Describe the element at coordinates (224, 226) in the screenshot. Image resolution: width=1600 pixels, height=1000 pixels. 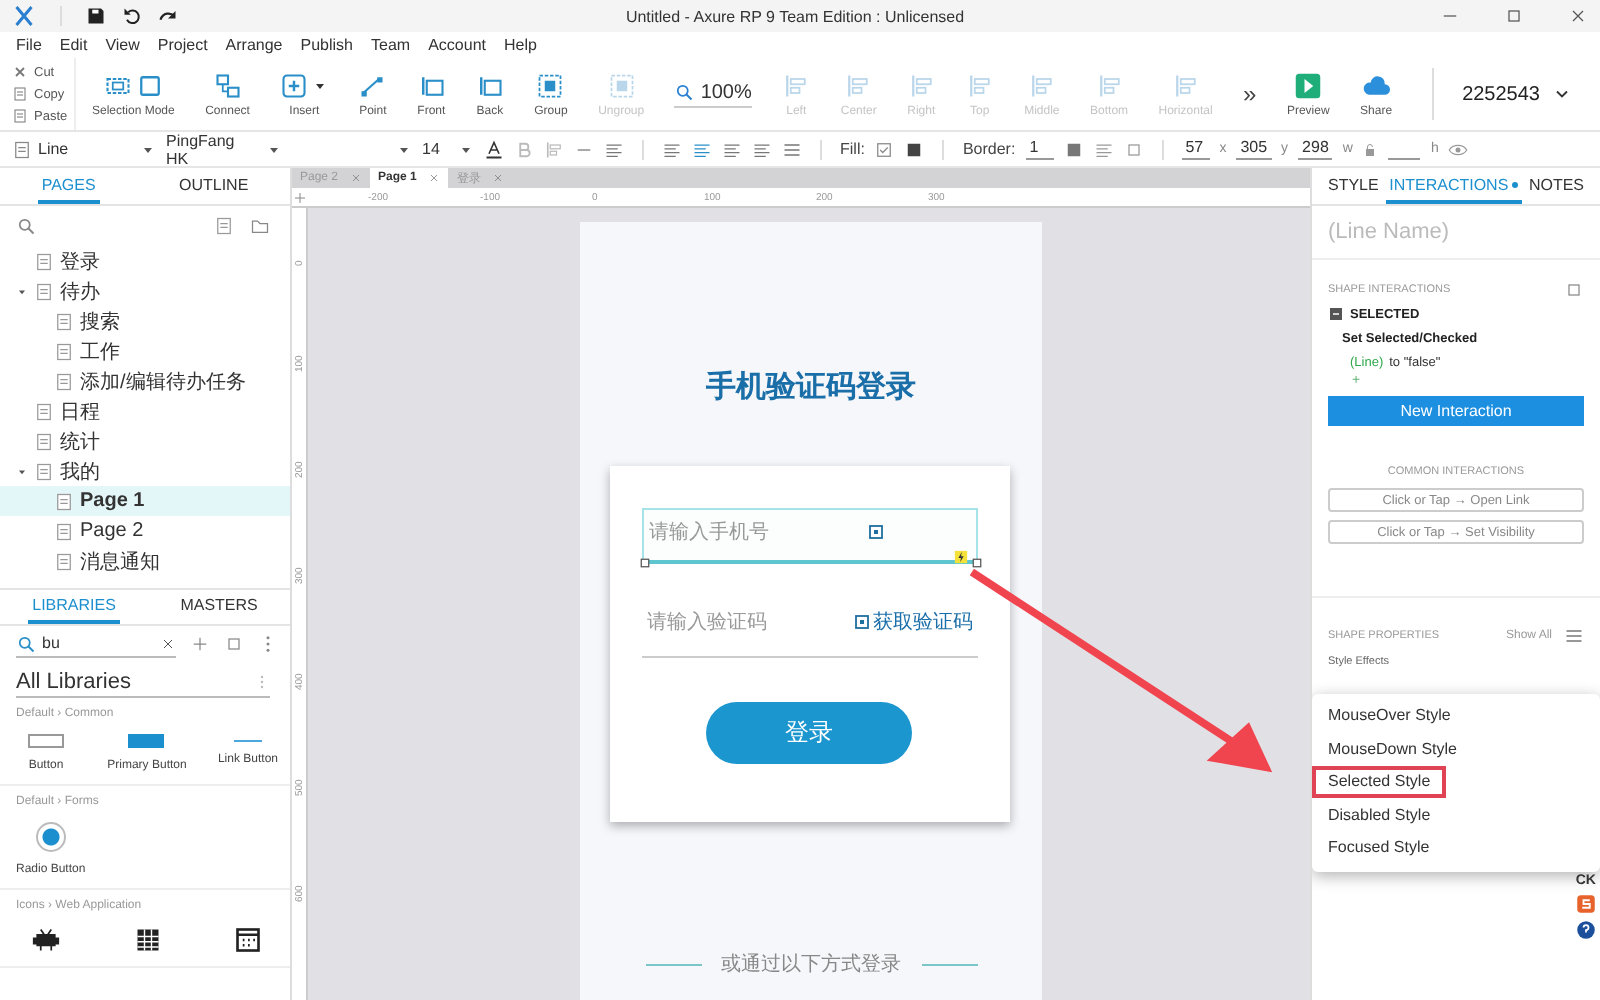
I see `add-page-icon` at that location.